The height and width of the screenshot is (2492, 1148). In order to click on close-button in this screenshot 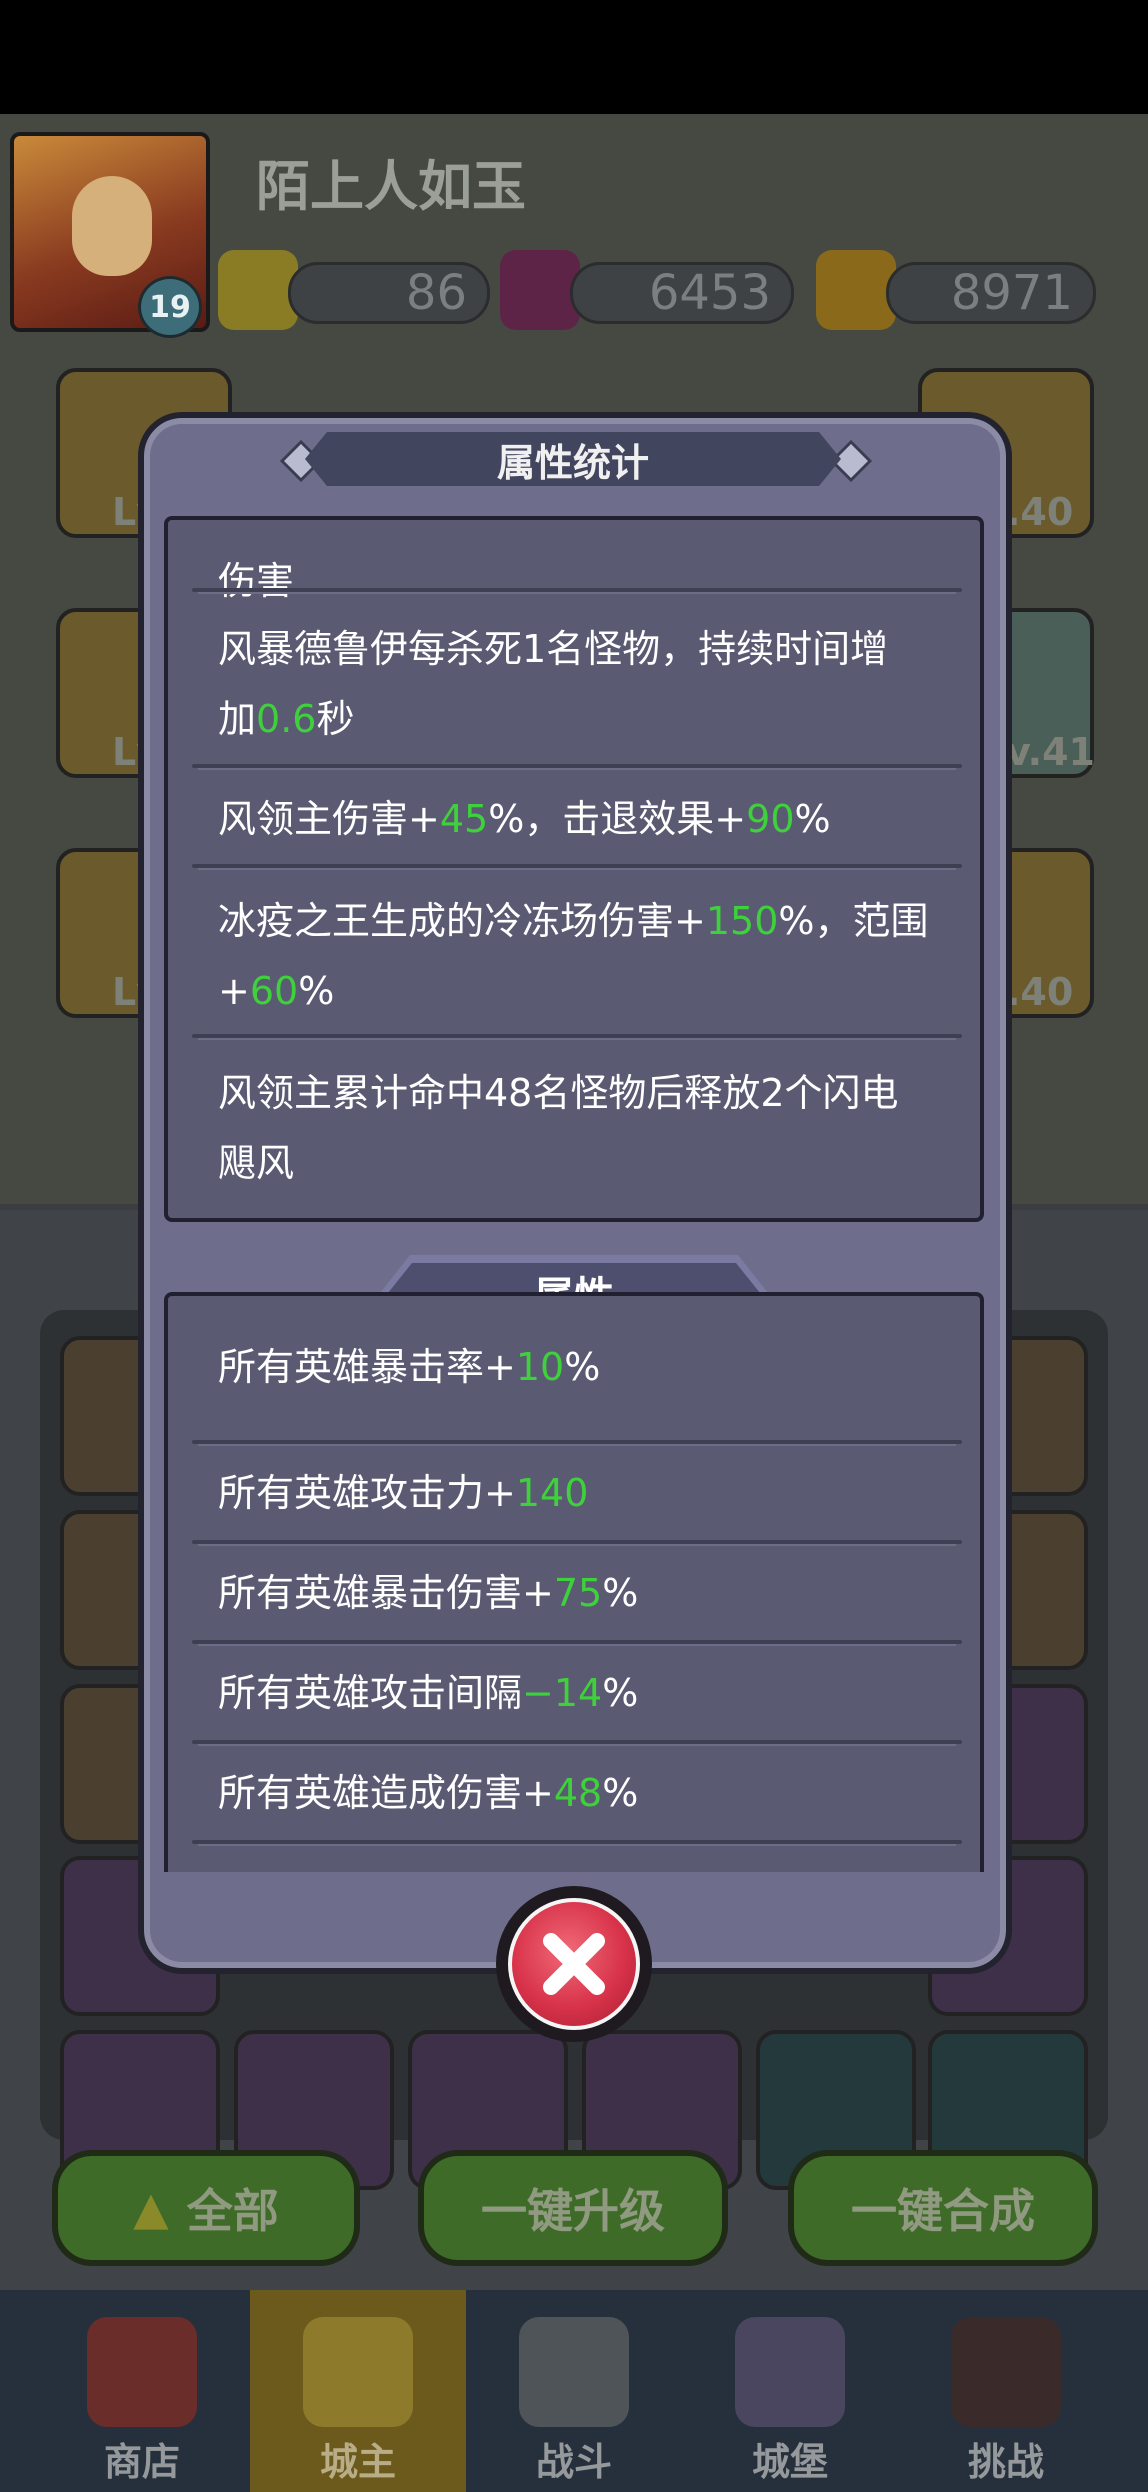, I will do `click(574, 1964)`.